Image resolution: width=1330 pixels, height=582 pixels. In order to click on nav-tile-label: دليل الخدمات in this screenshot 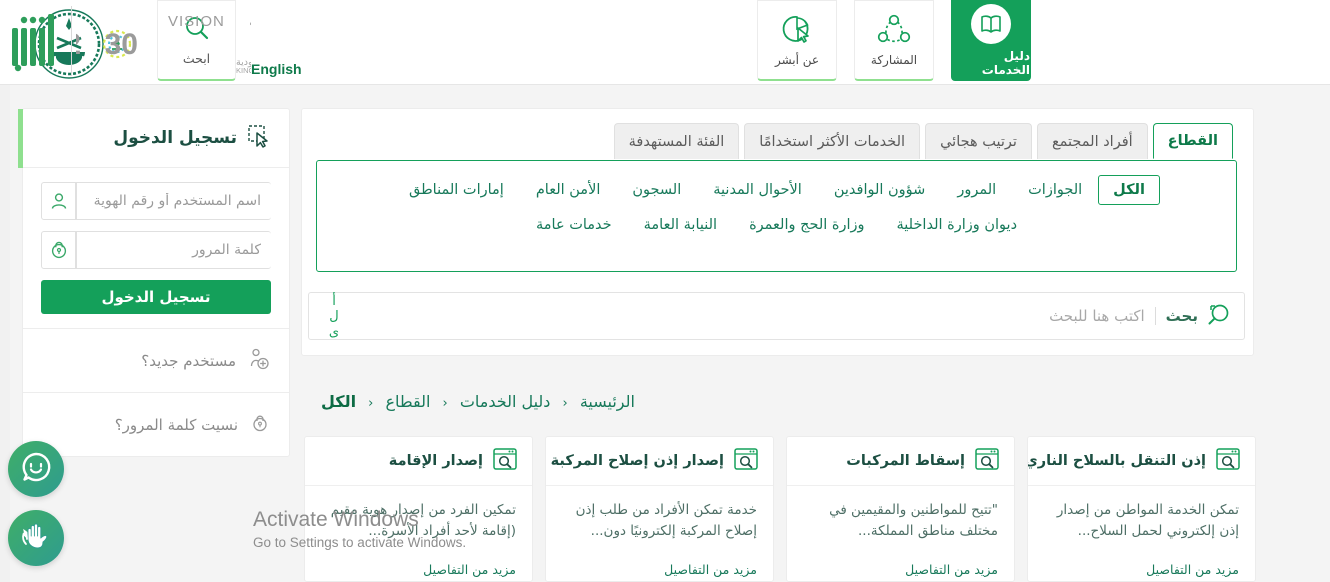, I will do `click(1005, 62)`.